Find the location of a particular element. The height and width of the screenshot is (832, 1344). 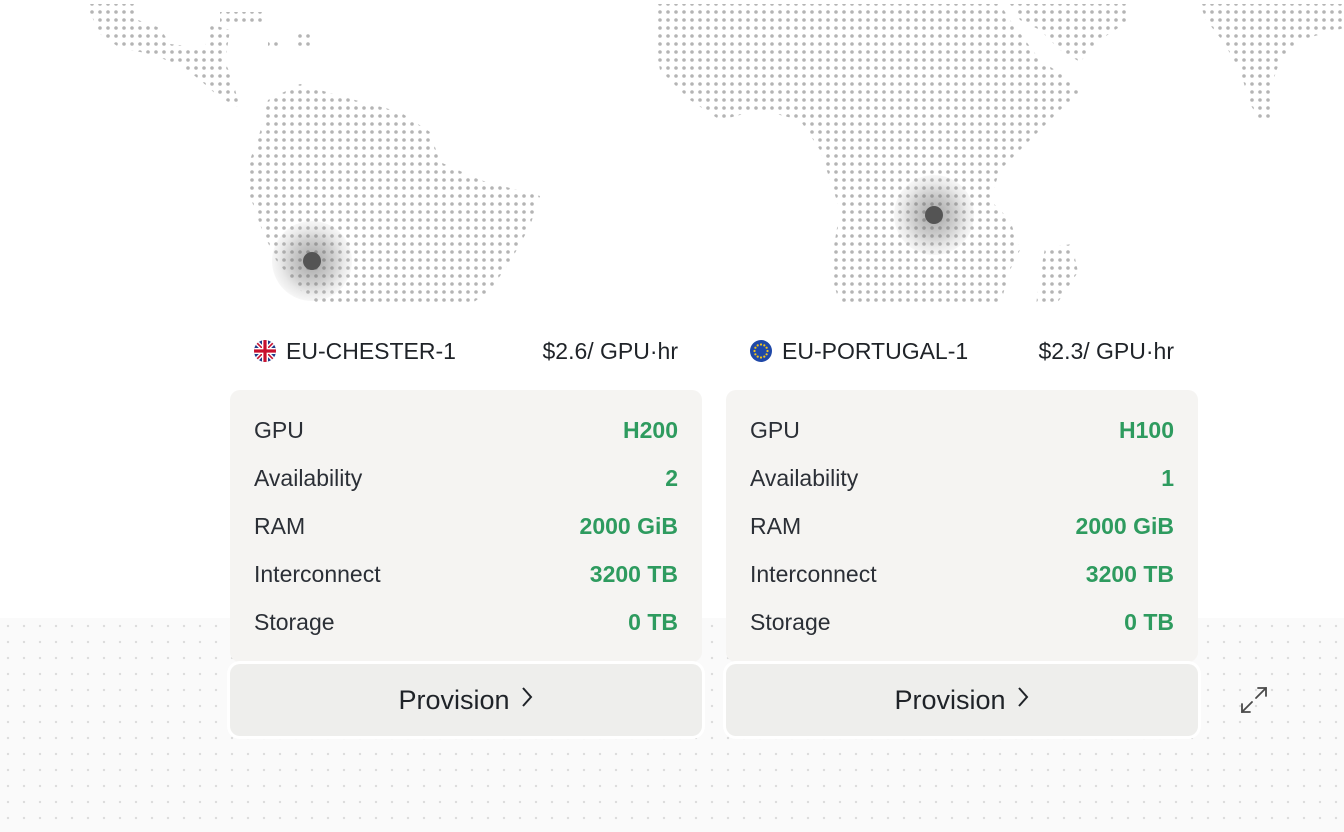

uk-flag-icon is located at coordinates (265, 351).